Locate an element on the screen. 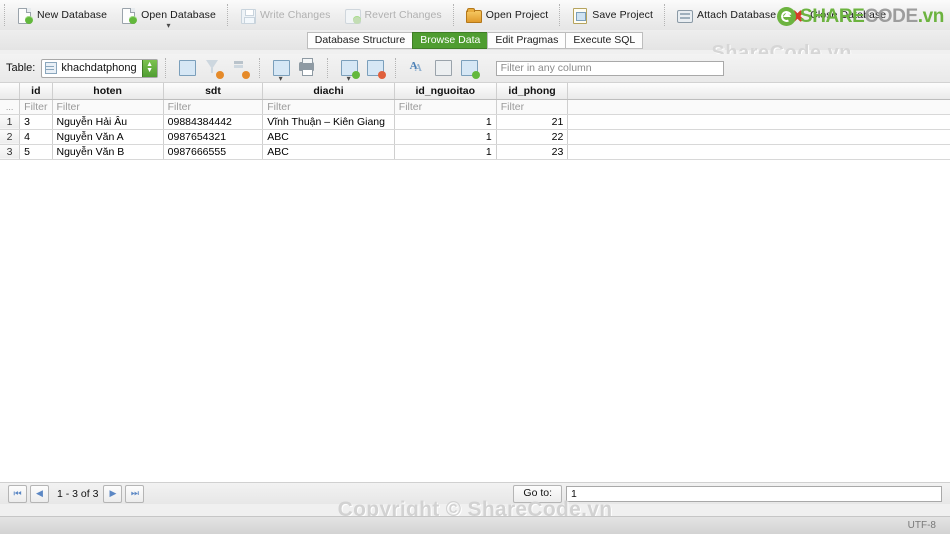  filter-cell-id: Filter is located at coordinates (36, 107).